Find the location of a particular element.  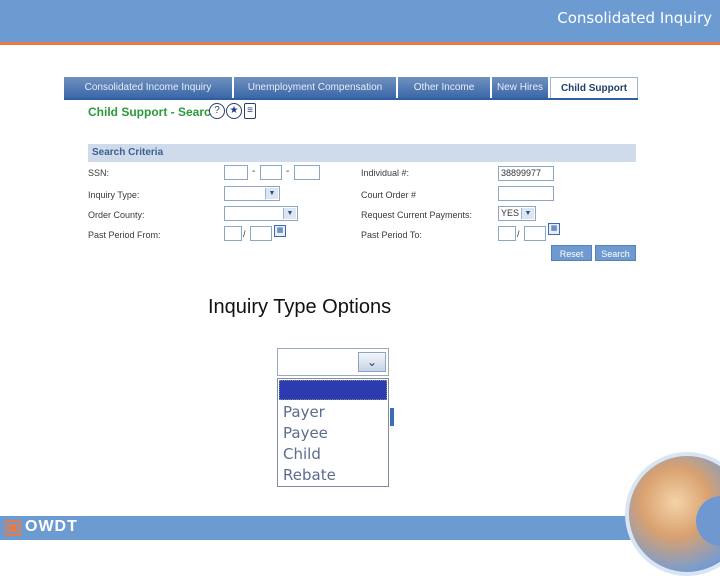

tab-unemployment-compensation: Unemployment Compensation is located at coordinates (316, 87).